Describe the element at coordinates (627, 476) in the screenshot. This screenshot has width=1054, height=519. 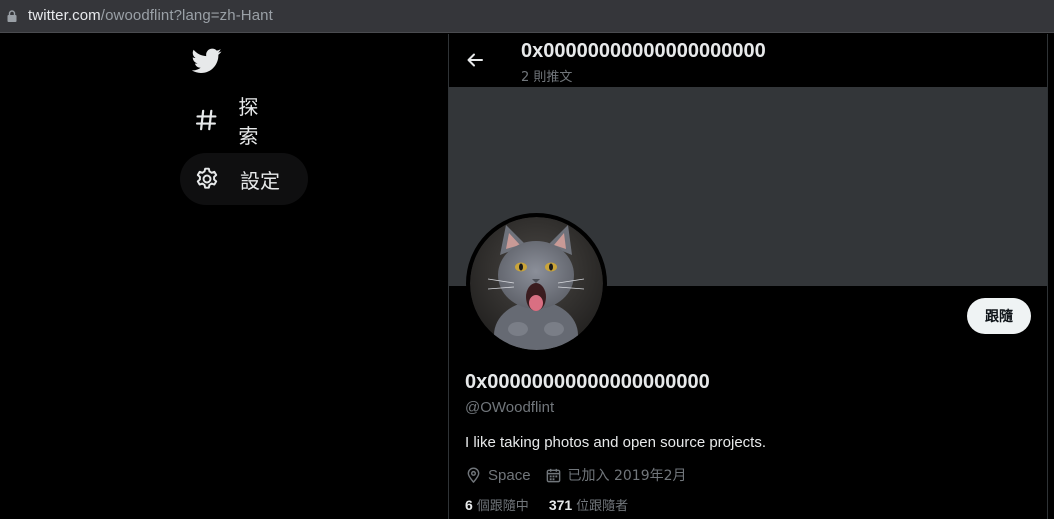
I see `join-date-text: 已加入 2019年2月` at that location.